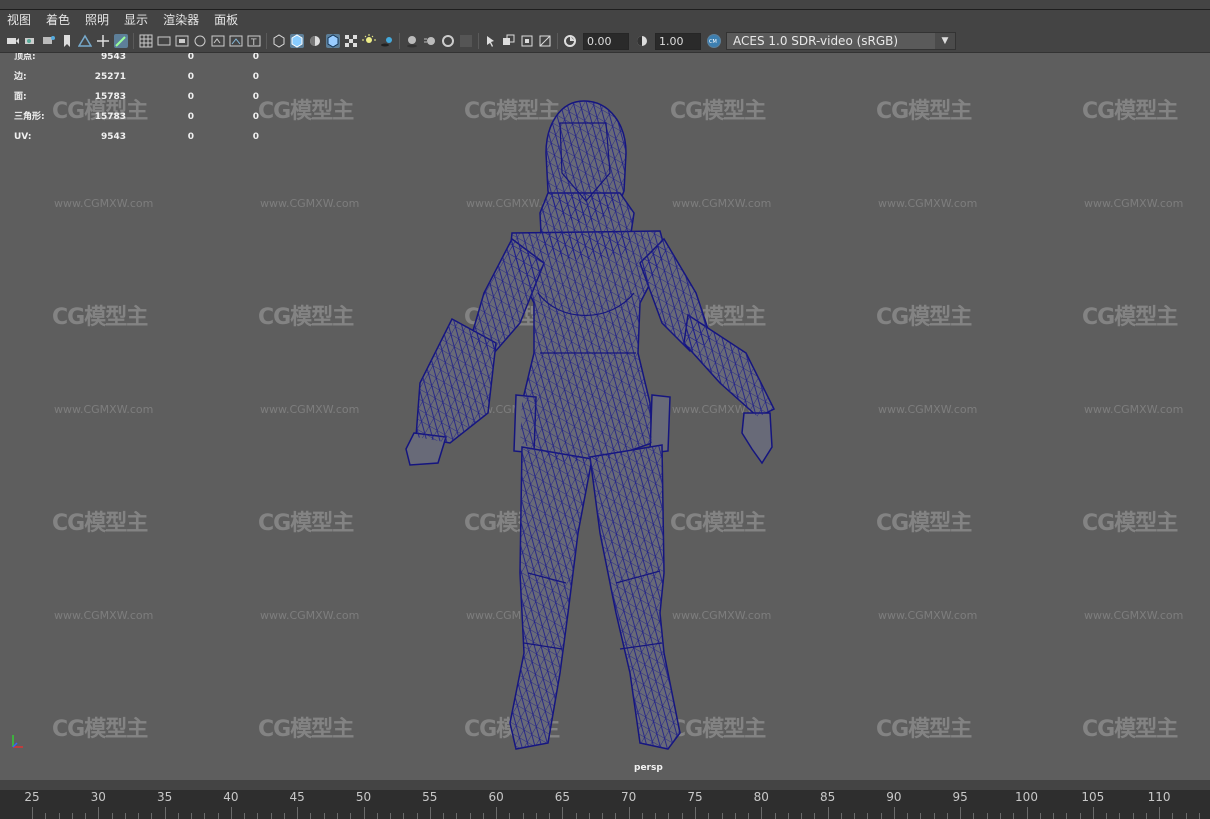 This screenshot has height=819, width=1210. What do you see at coordinates (695, 797) in the screenshot?
I see `timeline-tick-label: 75` at bounding box center [695, 797].